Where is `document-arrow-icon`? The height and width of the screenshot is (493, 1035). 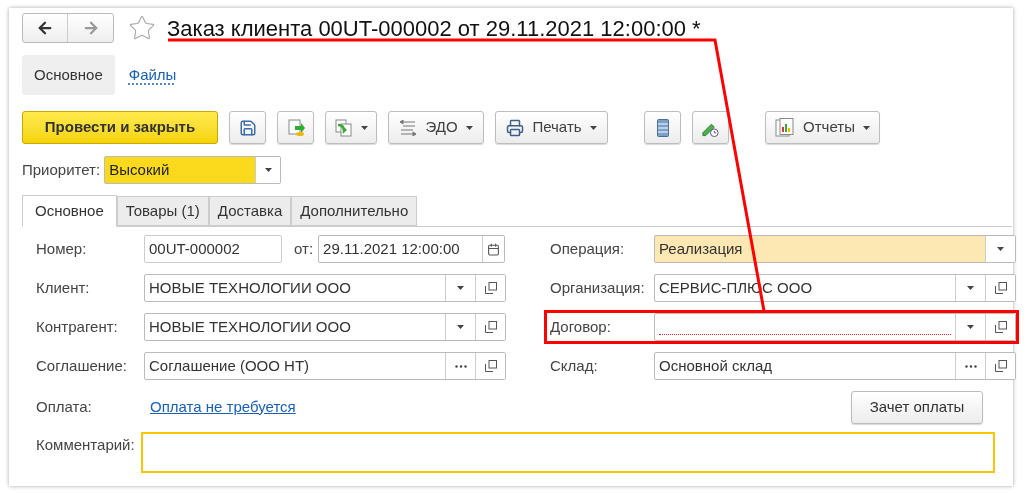
document-arrow-icon is located at coordinates (295, 127).